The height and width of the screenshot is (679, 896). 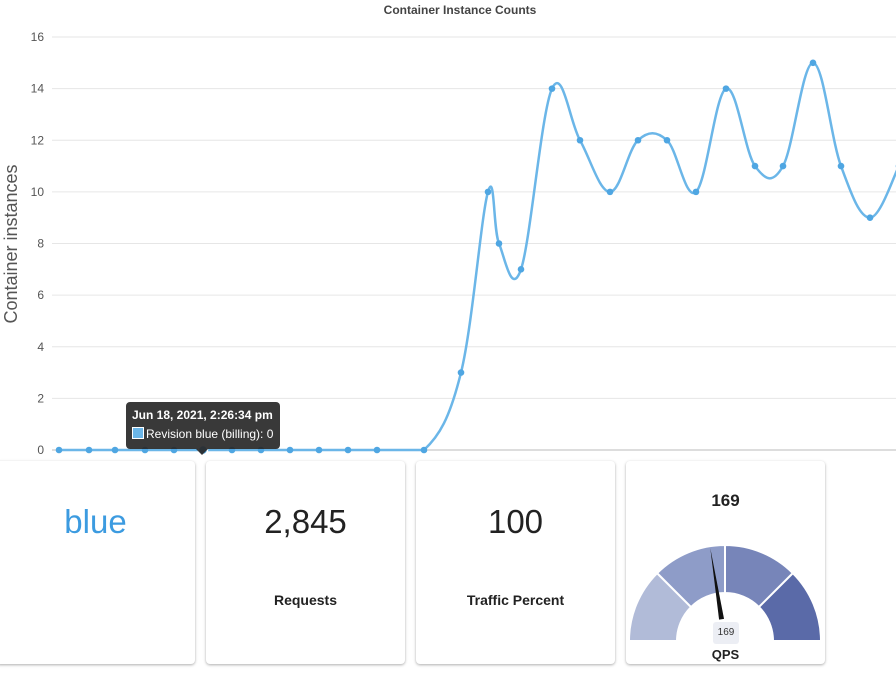 I want to click on y-tick-label: 14, so click(x=38, y=89).